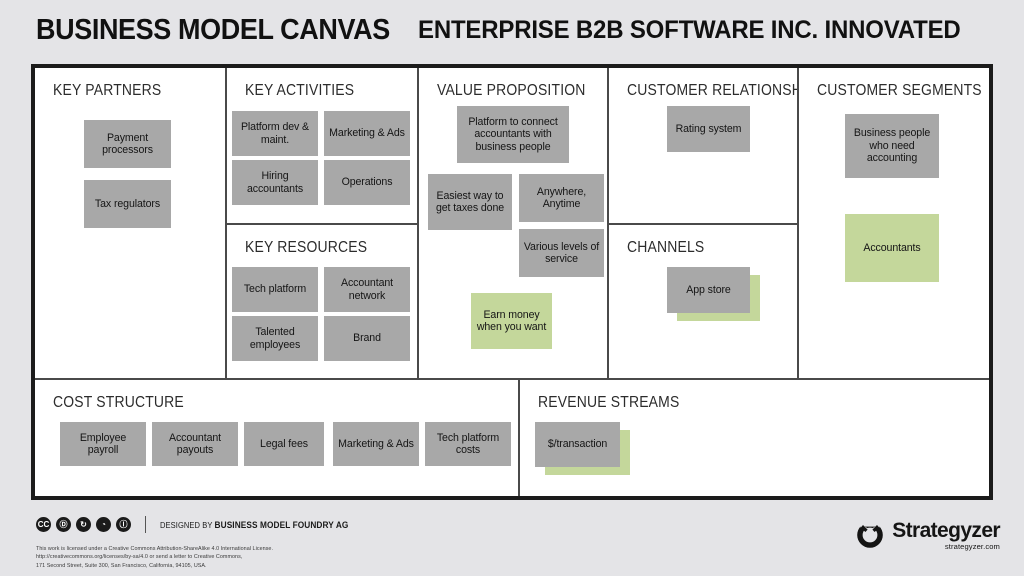 This screenshot has width=1024, height=576. Describe the element at coordinates (306, 247) in the screenshot. I see `block-title-key-resources: KEY RESOURCES` at that location.